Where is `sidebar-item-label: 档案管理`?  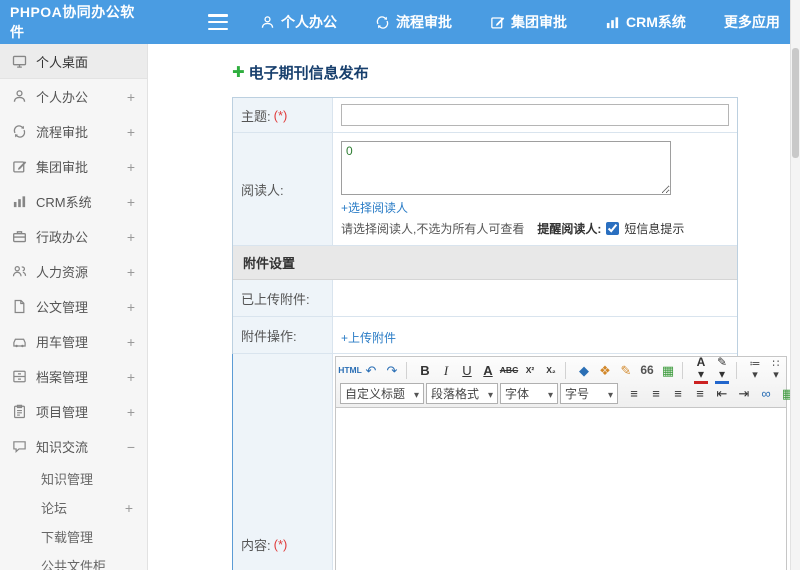 sidebar-item-label: 档案管理 is located at coordinates (62, 377).